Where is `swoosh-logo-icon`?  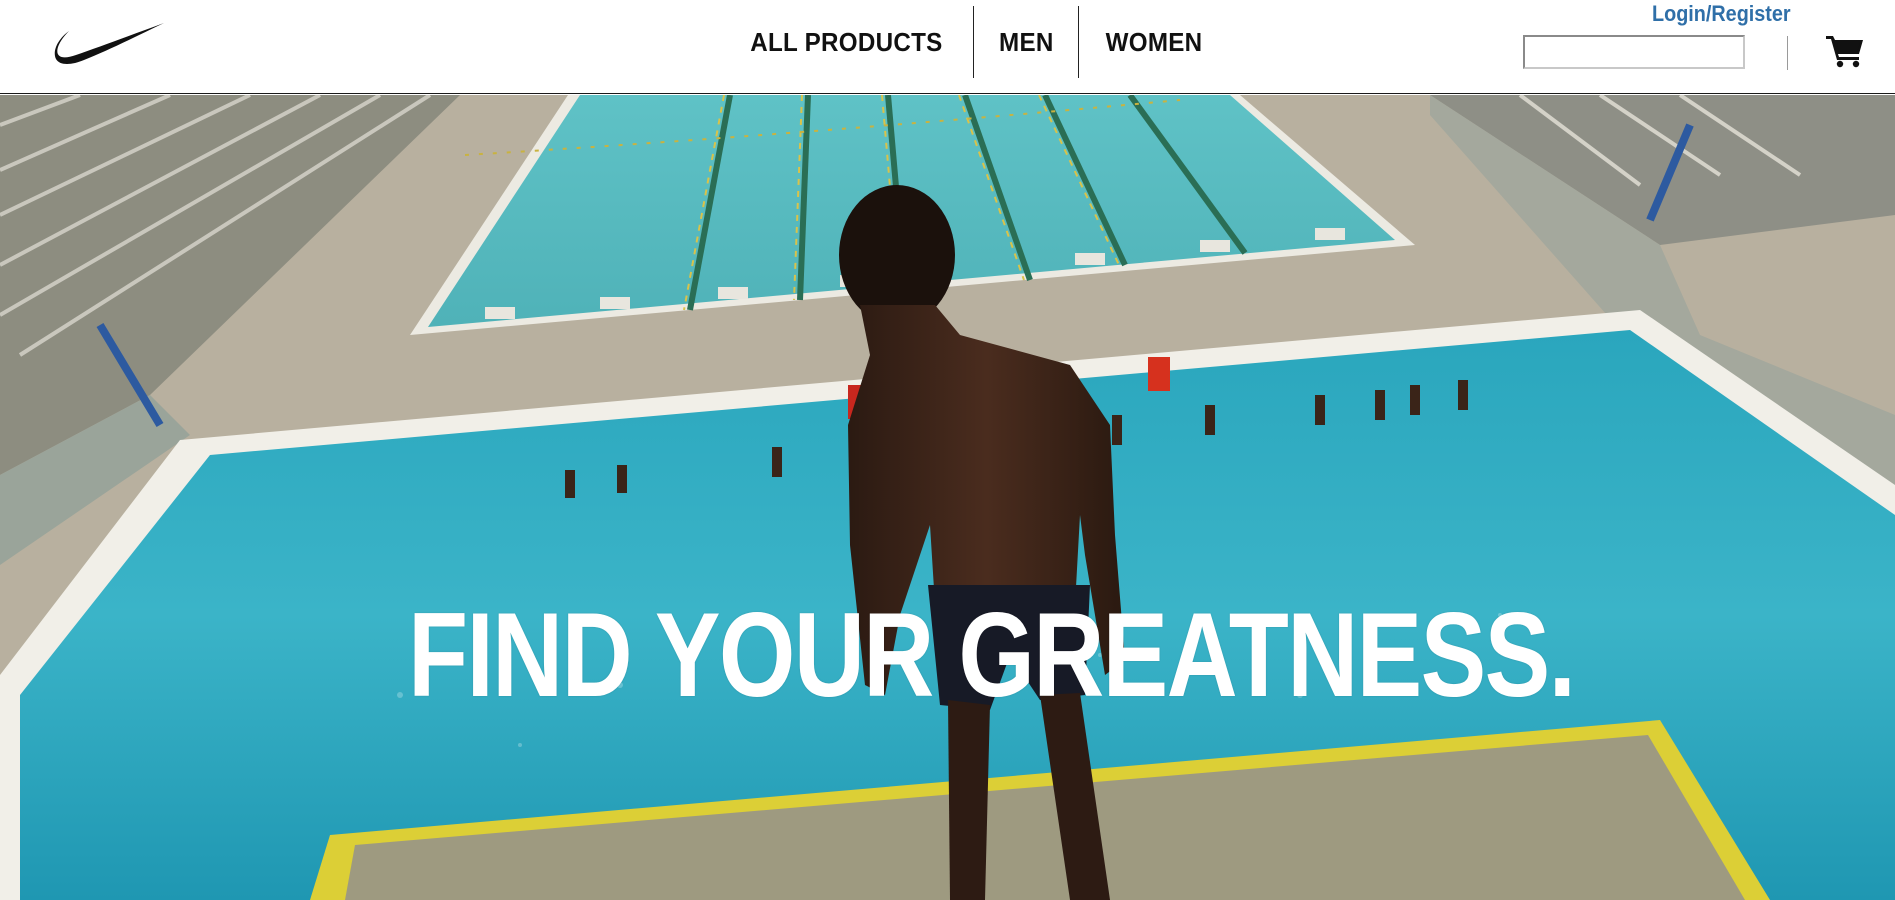
swoosh-logo-icon is located at coordinates (110, 43).